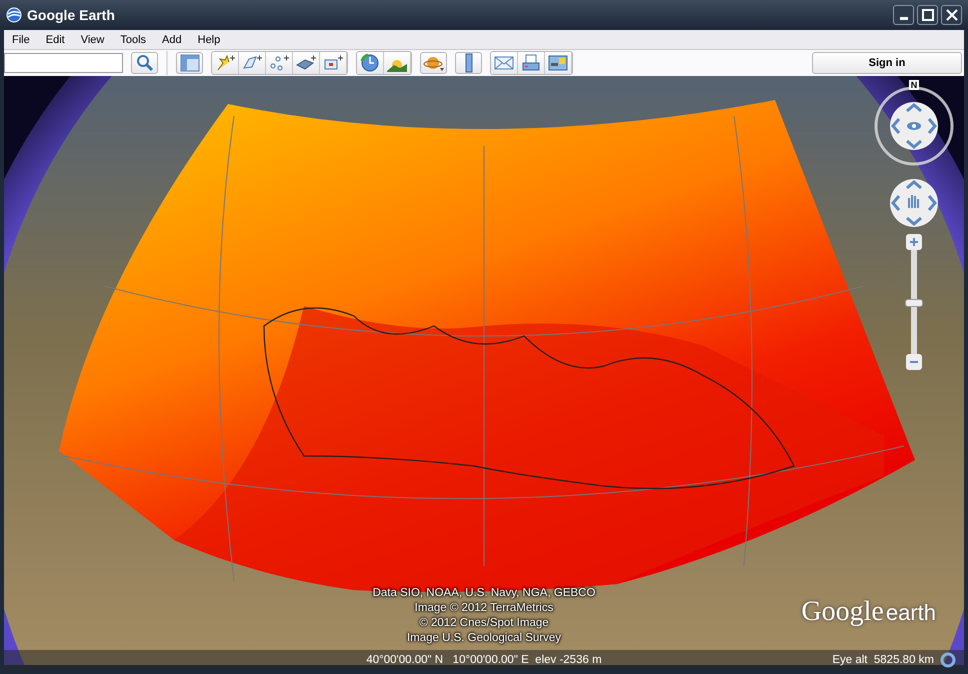 The image size is (968, 674). I want to click on tour-tool-button, so click(333, 63).